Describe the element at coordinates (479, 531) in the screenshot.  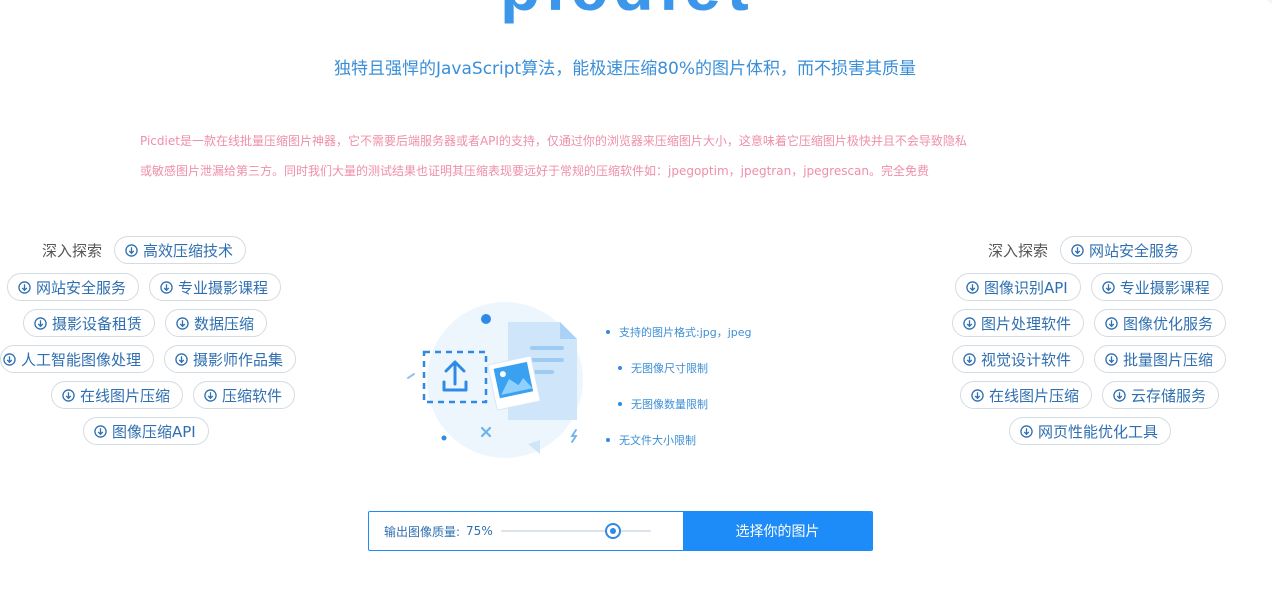
I see `quality-value: 75%` at that location.